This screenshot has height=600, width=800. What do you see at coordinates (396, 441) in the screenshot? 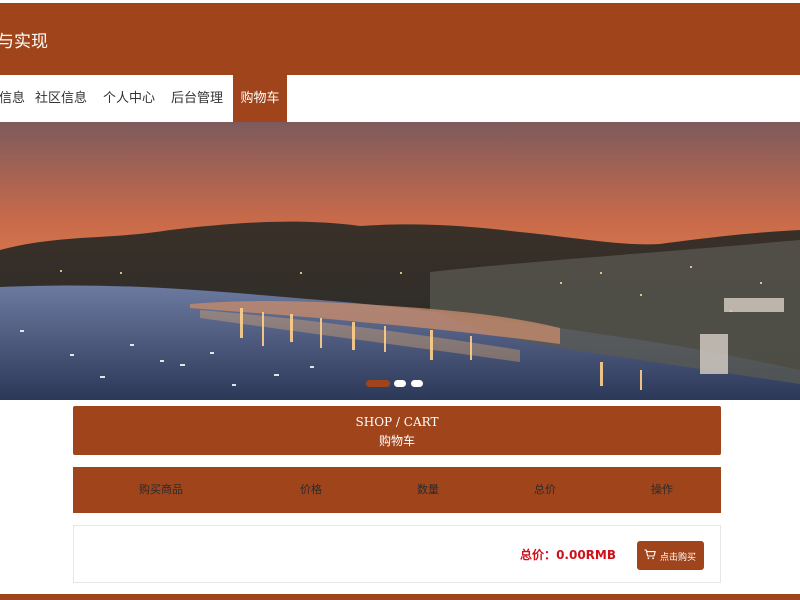
I see `cart-heading-chinese: 购物车` at bounding box center [396, 441].